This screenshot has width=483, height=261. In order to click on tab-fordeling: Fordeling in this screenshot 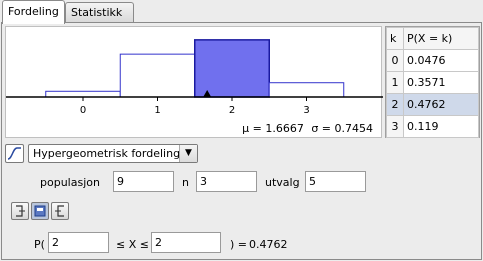, I will do `click(33, 12)`.